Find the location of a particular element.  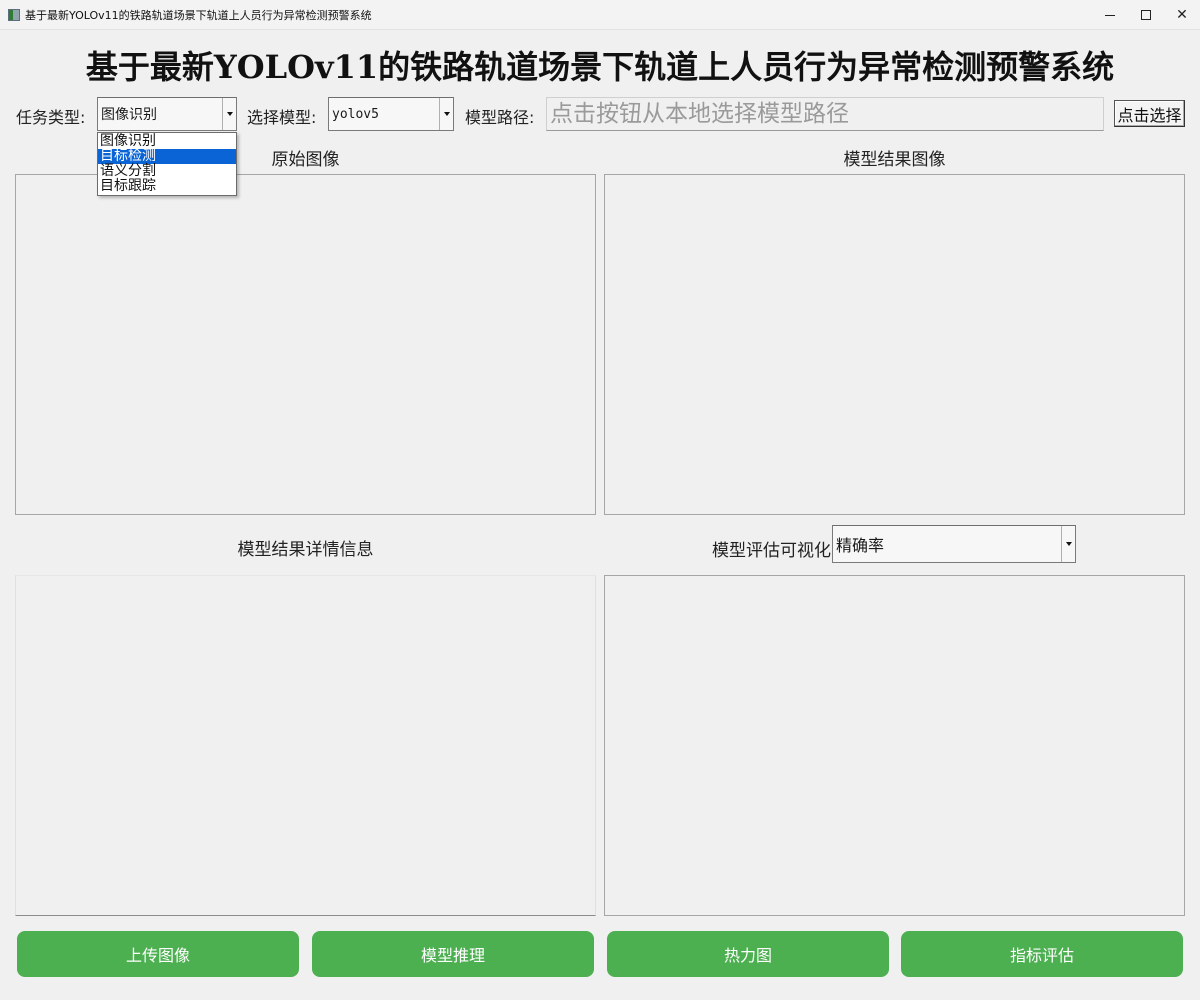

model-inference-button: 模型推理 is located at coordinates (453, 954).